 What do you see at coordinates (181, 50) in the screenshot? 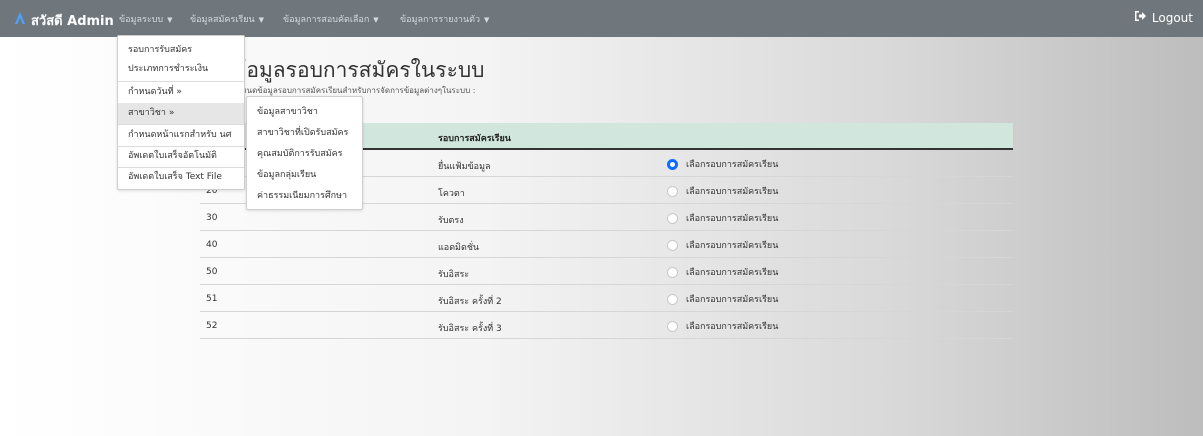
I see `menu-item-application-rounds: รอบการรับสมัคร` at bounding box center [181, 50].